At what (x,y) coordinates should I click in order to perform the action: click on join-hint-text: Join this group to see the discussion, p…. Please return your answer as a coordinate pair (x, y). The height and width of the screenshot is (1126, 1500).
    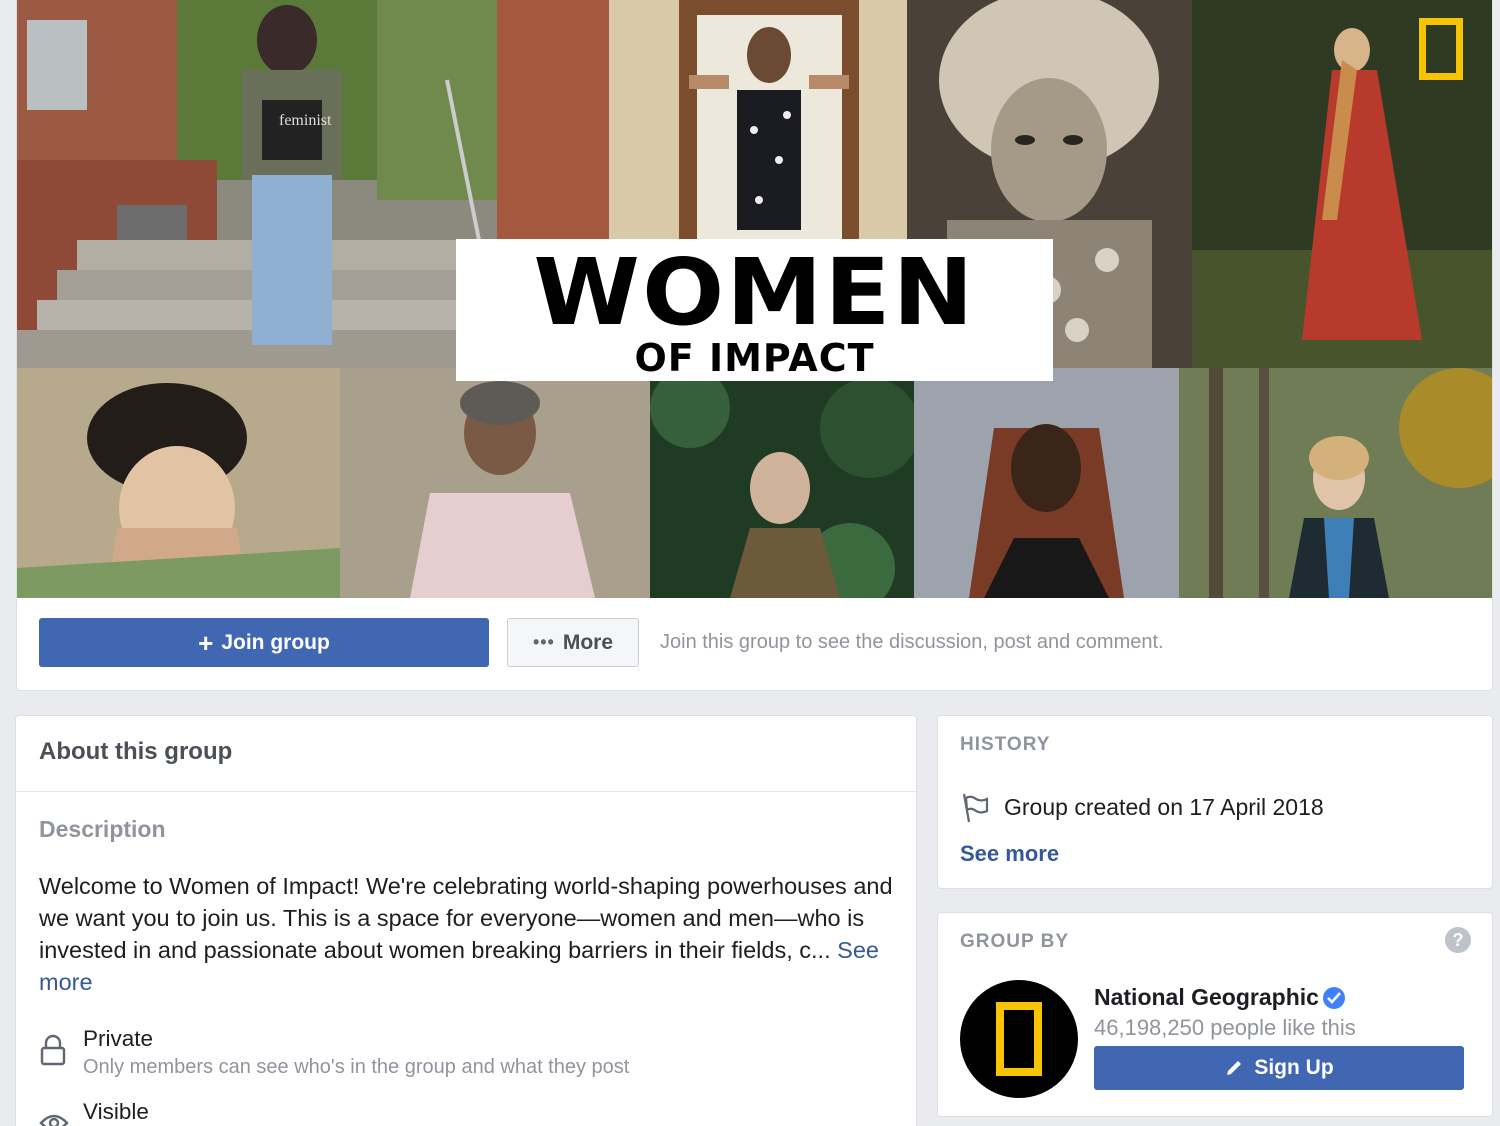
    Looking at the image, I should click on (912, 642).